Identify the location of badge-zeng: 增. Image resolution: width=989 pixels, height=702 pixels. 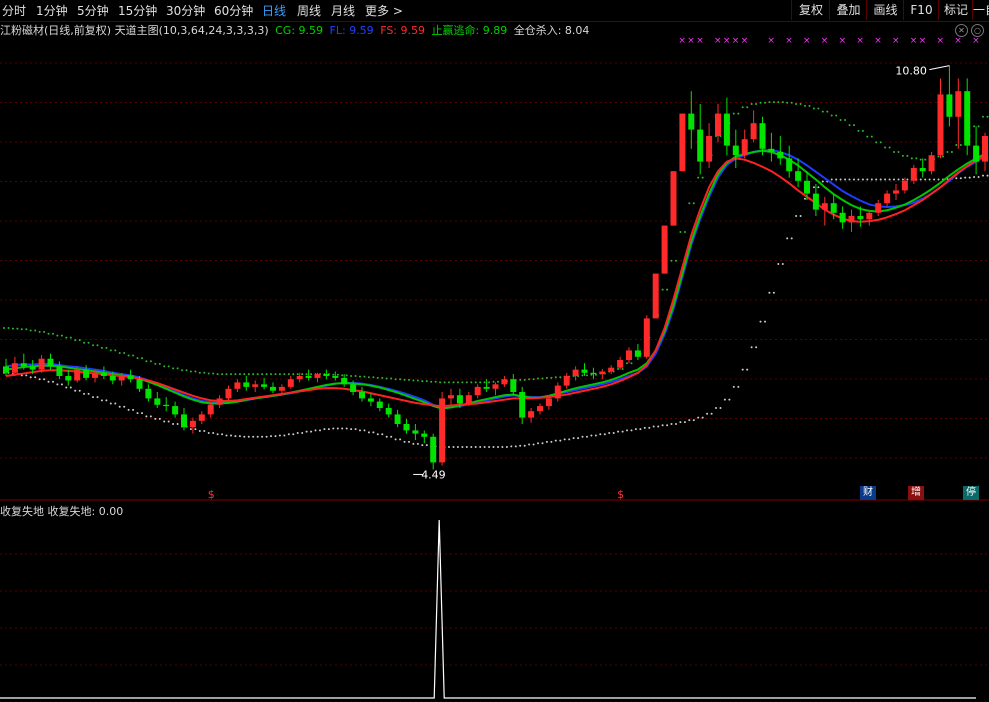
(916, 493).